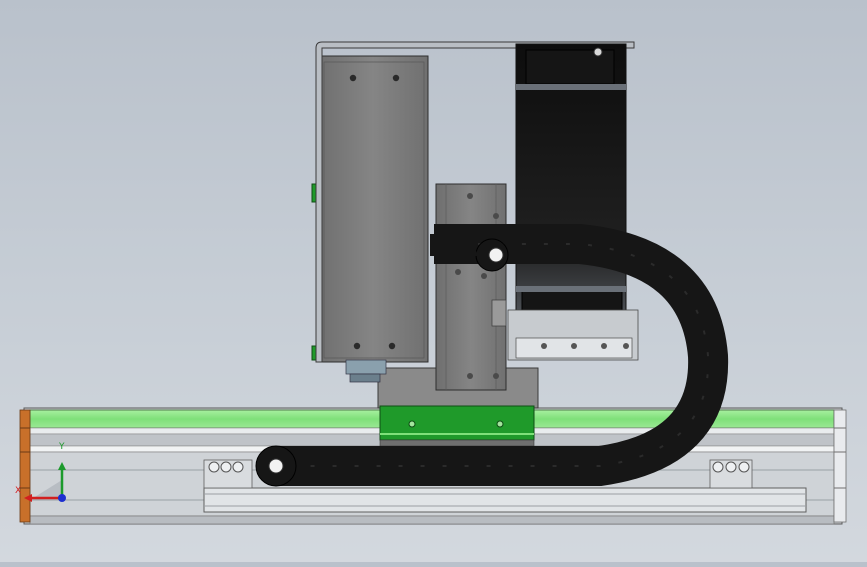  I want to click on left-end-cap, so click(25, 466).